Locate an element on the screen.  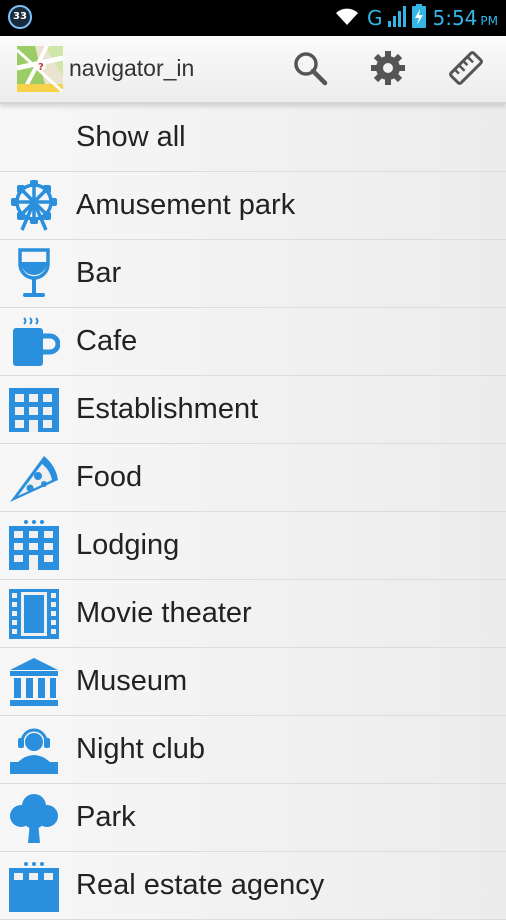
status-bar: 33 G 5:54 PM is located at coordinates (253, 18).